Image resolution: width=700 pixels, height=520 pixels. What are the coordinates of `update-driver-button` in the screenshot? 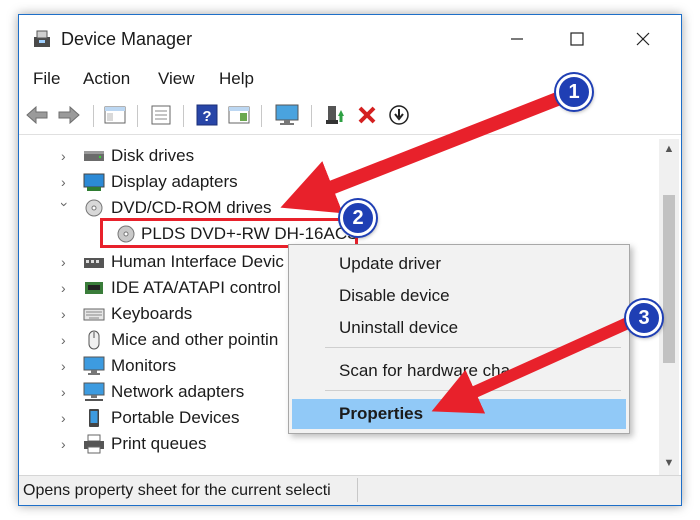 It's located at (335, 115).